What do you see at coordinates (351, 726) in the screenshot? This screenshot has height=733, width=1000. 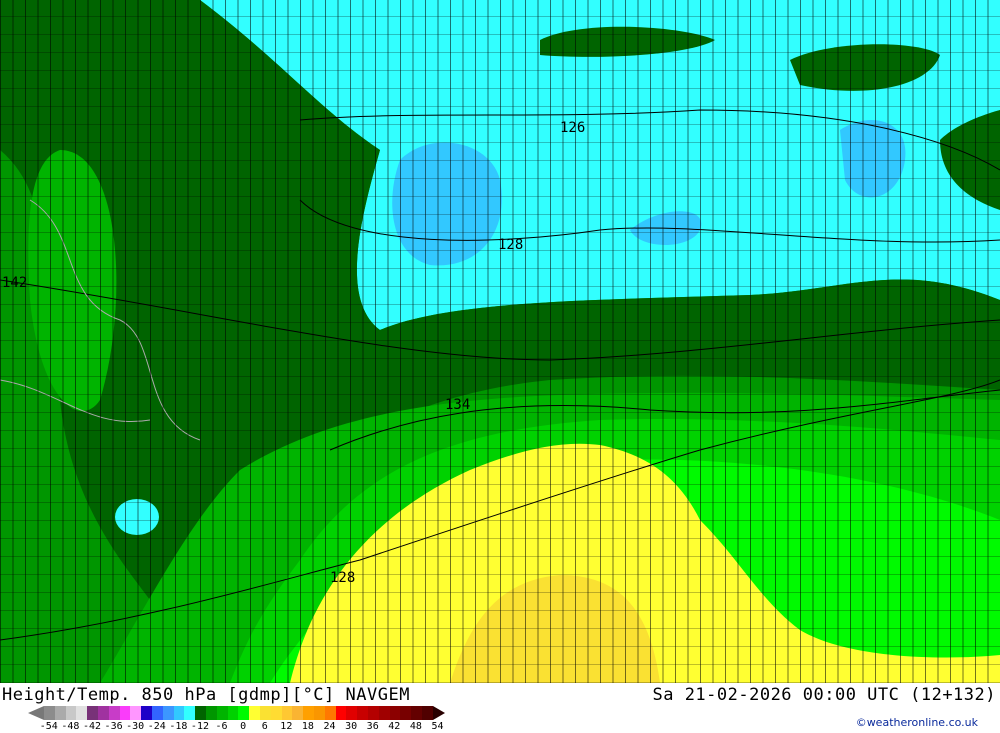 I see `colorbar-tick-label: 30` at bounding box center [351, 726].